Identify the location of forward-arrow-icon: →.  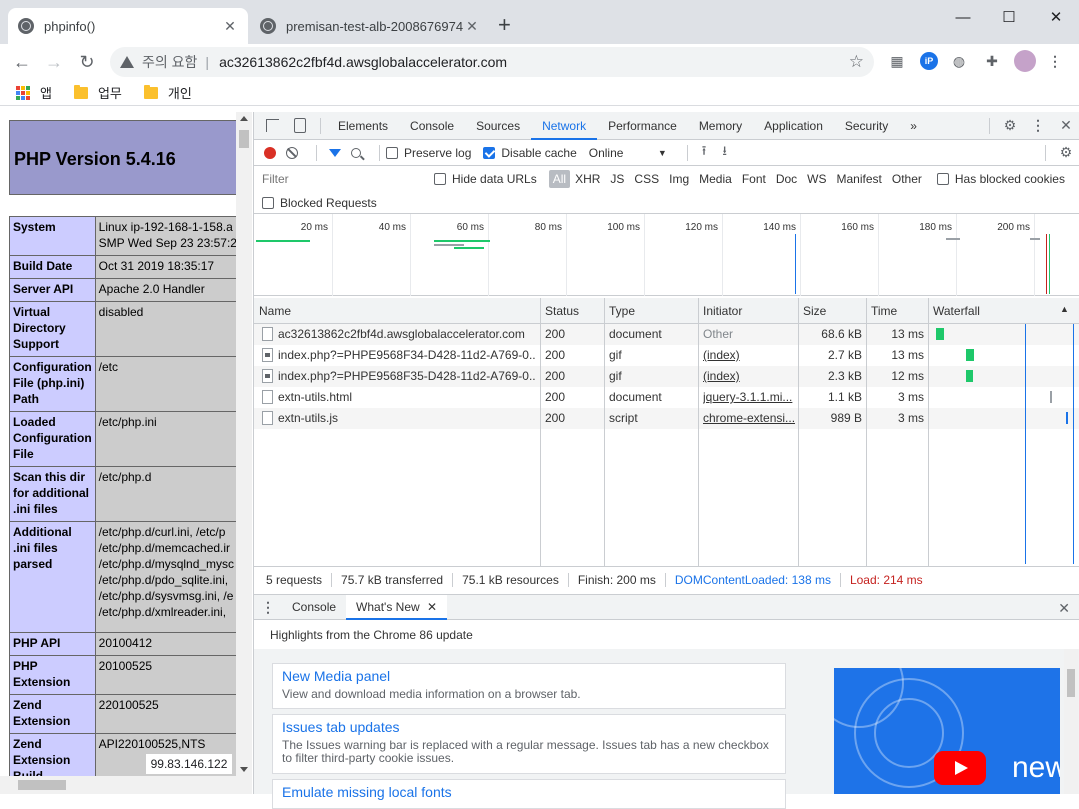
(54, 62).